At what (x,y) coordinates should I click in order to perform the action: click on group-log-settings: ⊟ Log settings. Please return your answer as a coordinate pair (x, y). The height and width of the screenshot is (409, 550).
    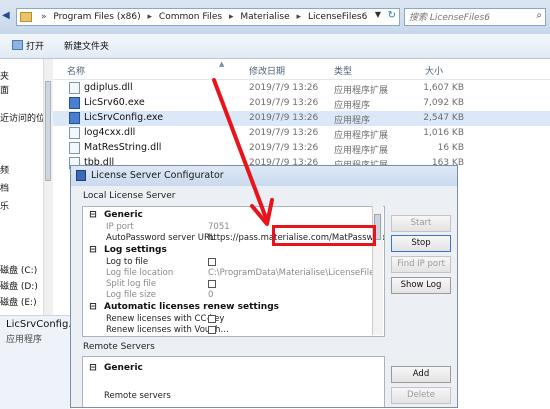
    Looking at the image, I should click on (228, 251).